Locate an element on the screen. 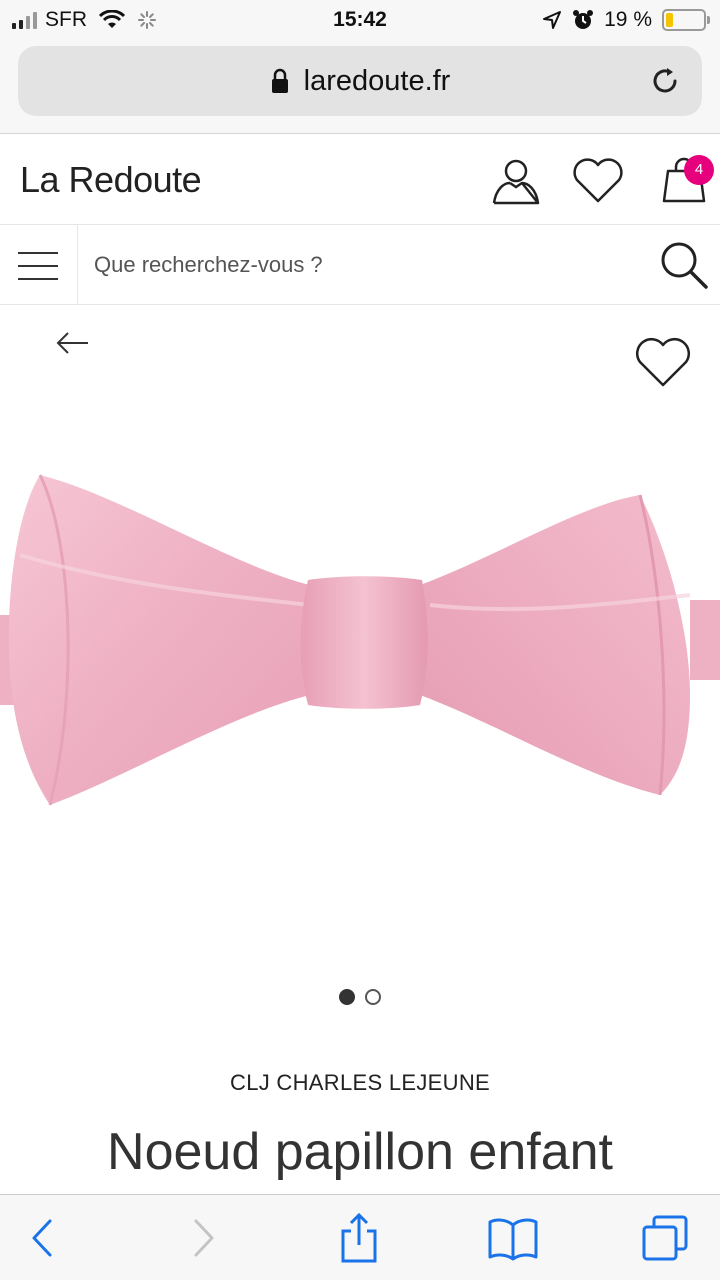  site-header: La Redoute 4 is located at coordinates (360, 180).